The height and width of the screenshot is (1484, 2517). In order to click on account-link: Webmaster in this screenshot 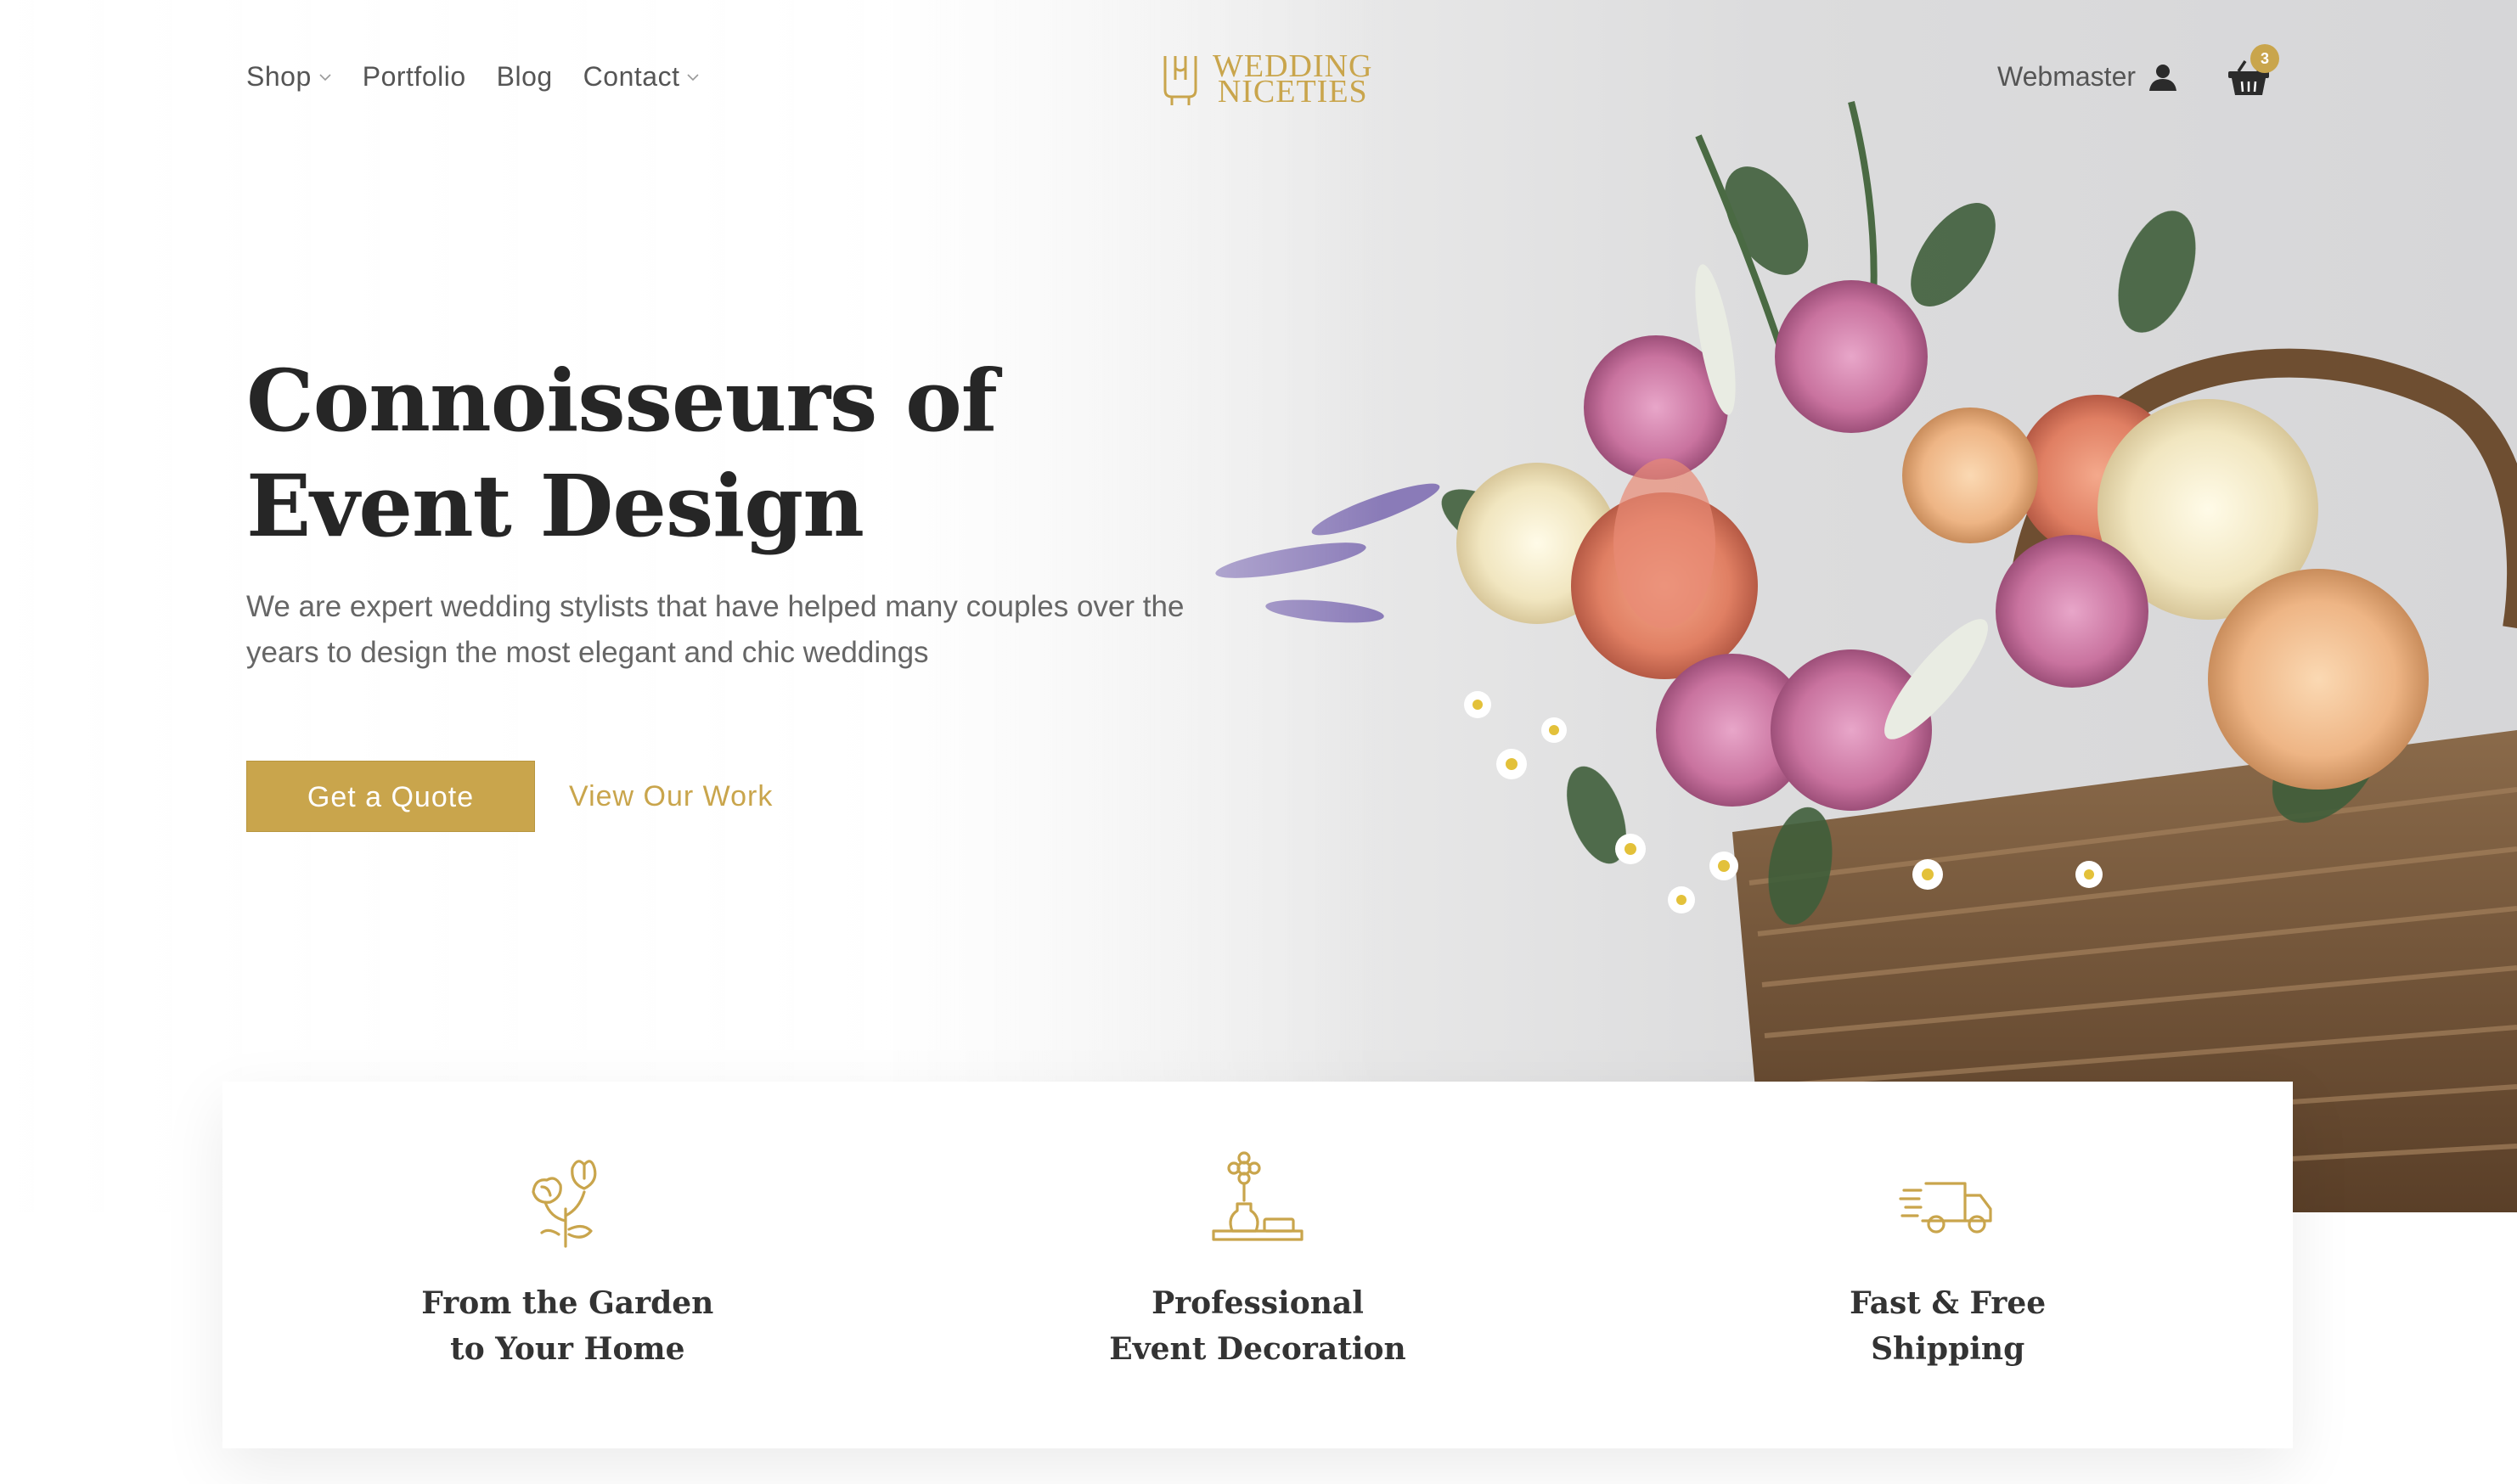, I will do `click(2087, 77)`.